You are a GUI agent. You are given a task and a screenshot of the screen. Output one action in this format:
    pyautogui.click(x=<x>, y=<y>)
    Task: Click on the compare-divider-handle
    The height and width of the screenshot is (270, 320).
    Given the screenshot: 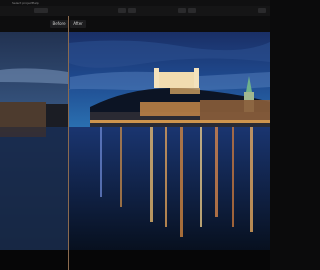 What is the action you would take?
    pyautogui.click(x=68, y=143)
    